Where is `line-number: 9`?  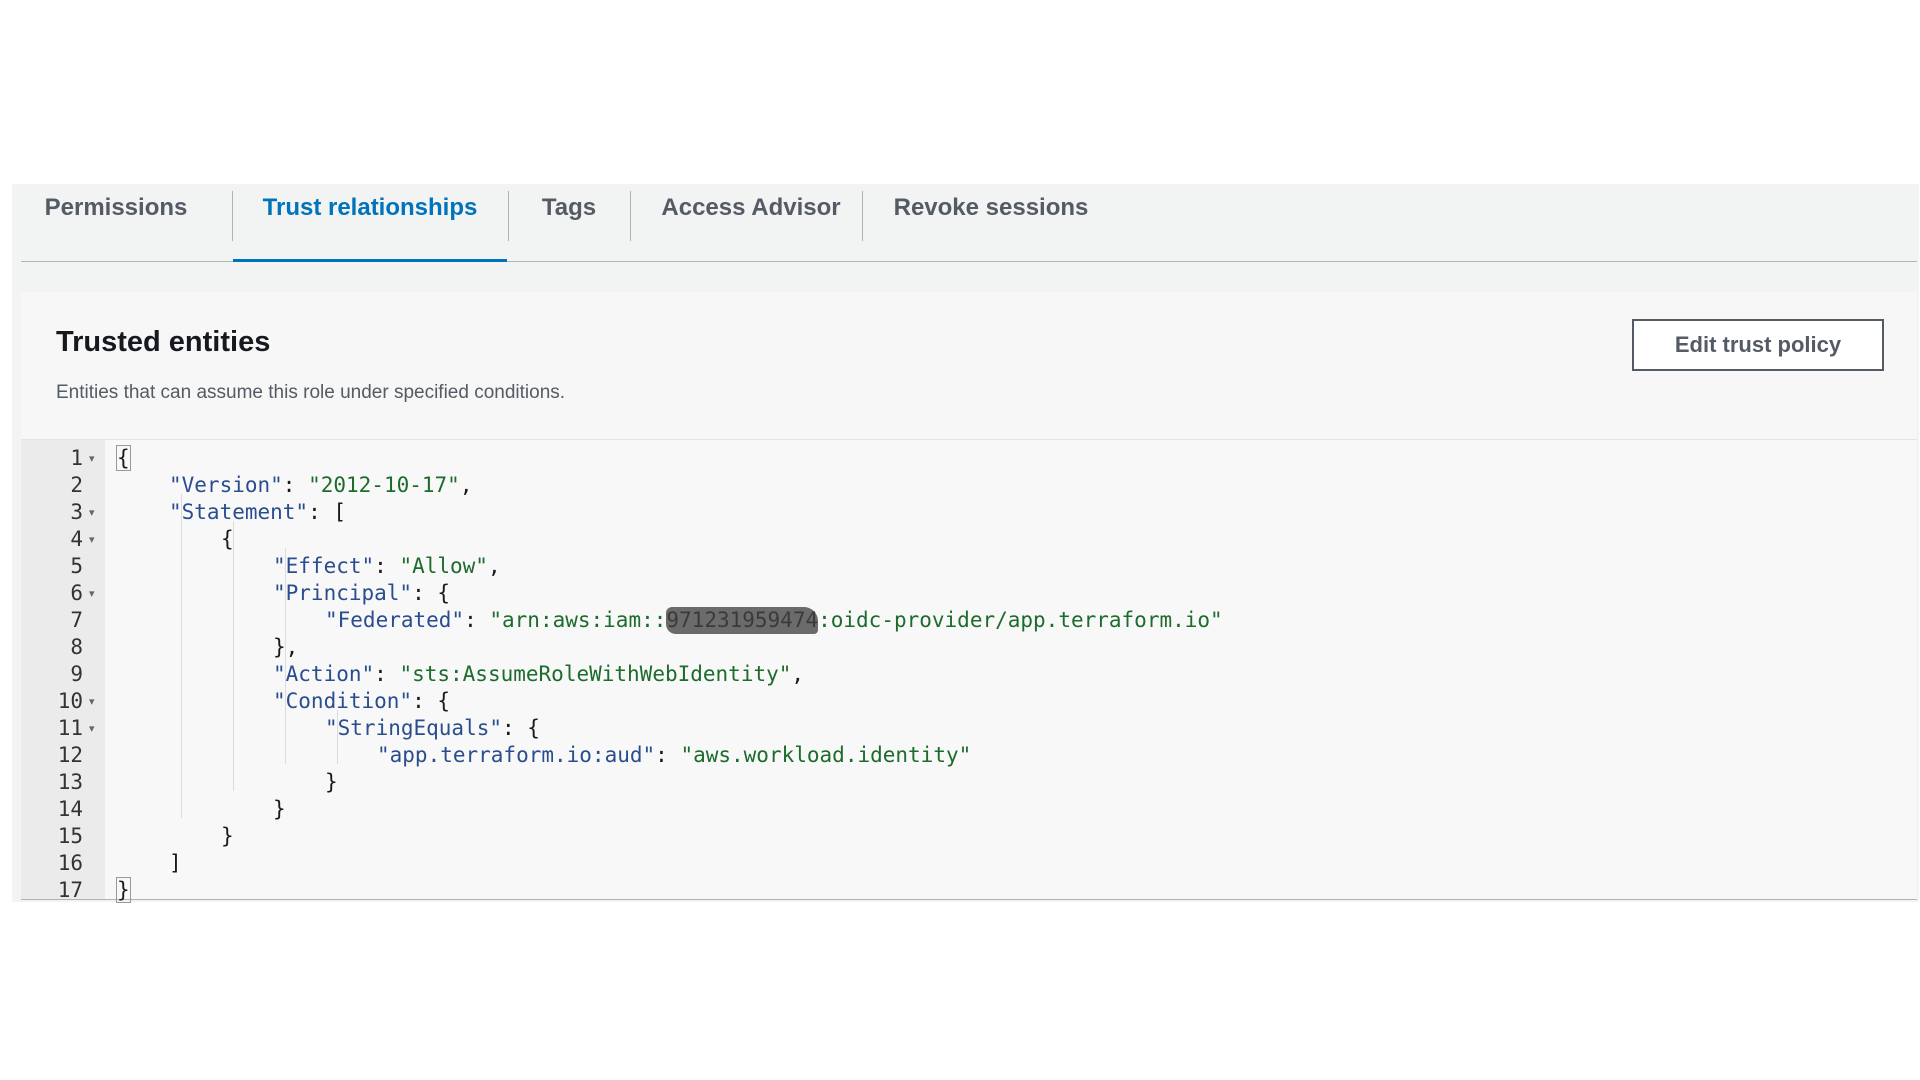 line-number: 9 is located at coordinates (76, 674).